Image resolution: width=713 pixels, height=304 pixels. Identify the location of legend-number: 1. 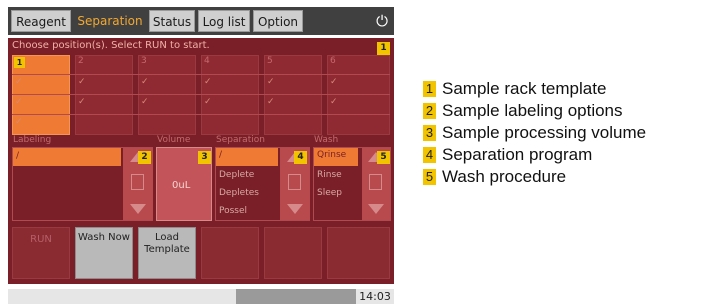
(429, 89).